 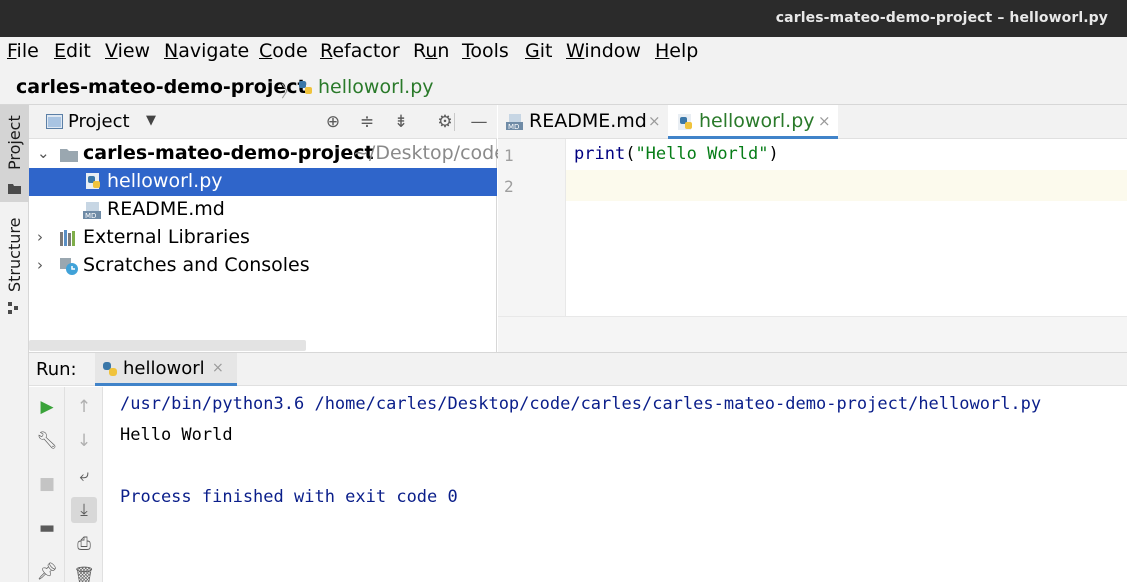 I want to click on tool-tab-structure-label: Structure, so click(x=14, y=254).